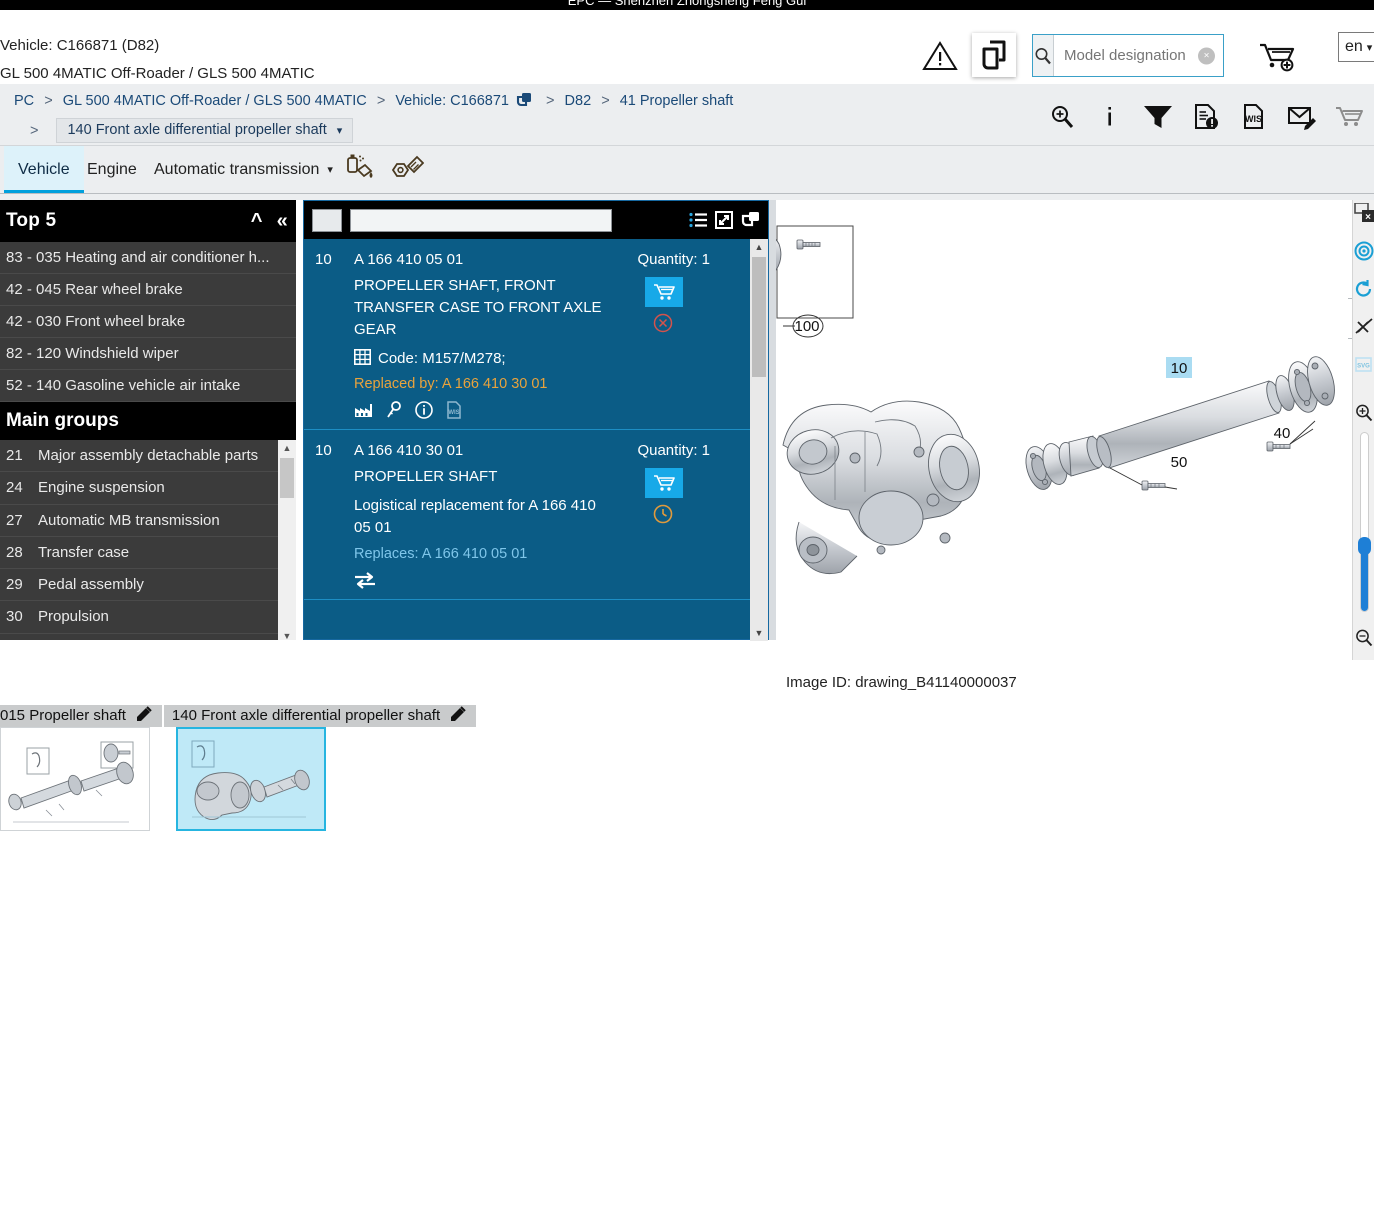 Image resolution: width=1374 pixels, height=1222 pixels. What do you see at coordinates (148, 617) in the screenshot?
I see `main-group-item-30: 30 Propulsion` at bounding box center [148, 617].